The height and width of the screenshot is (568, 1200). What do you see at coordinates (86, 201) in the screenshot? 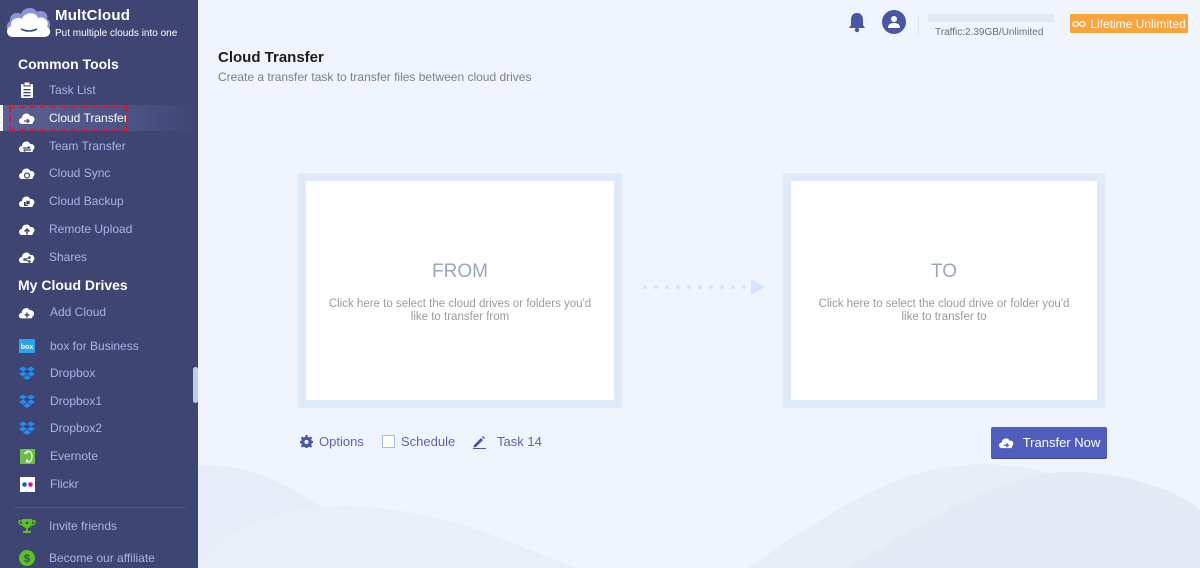
I see `sidebar-item-label: Cloud Backup` at bounding box center [86, 201].